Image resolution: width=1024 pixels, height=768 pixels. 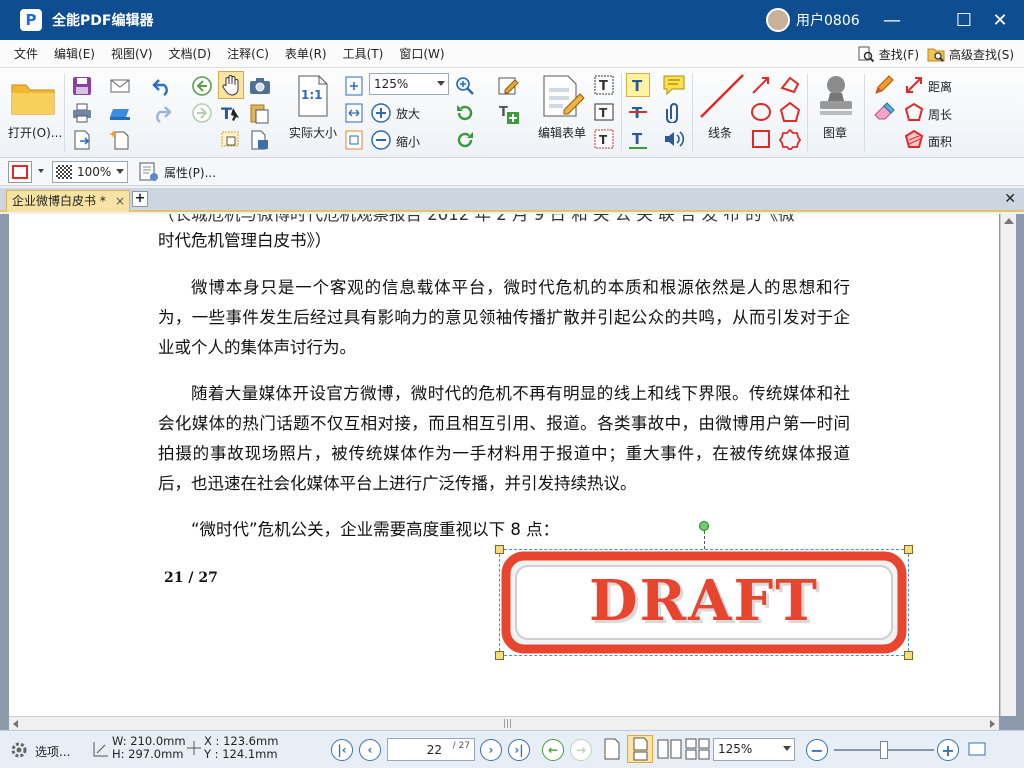 What do you see at coordinates (562, 96) in the screenshot?
I see `edit-form-icon` at bounding box center [562, 96].